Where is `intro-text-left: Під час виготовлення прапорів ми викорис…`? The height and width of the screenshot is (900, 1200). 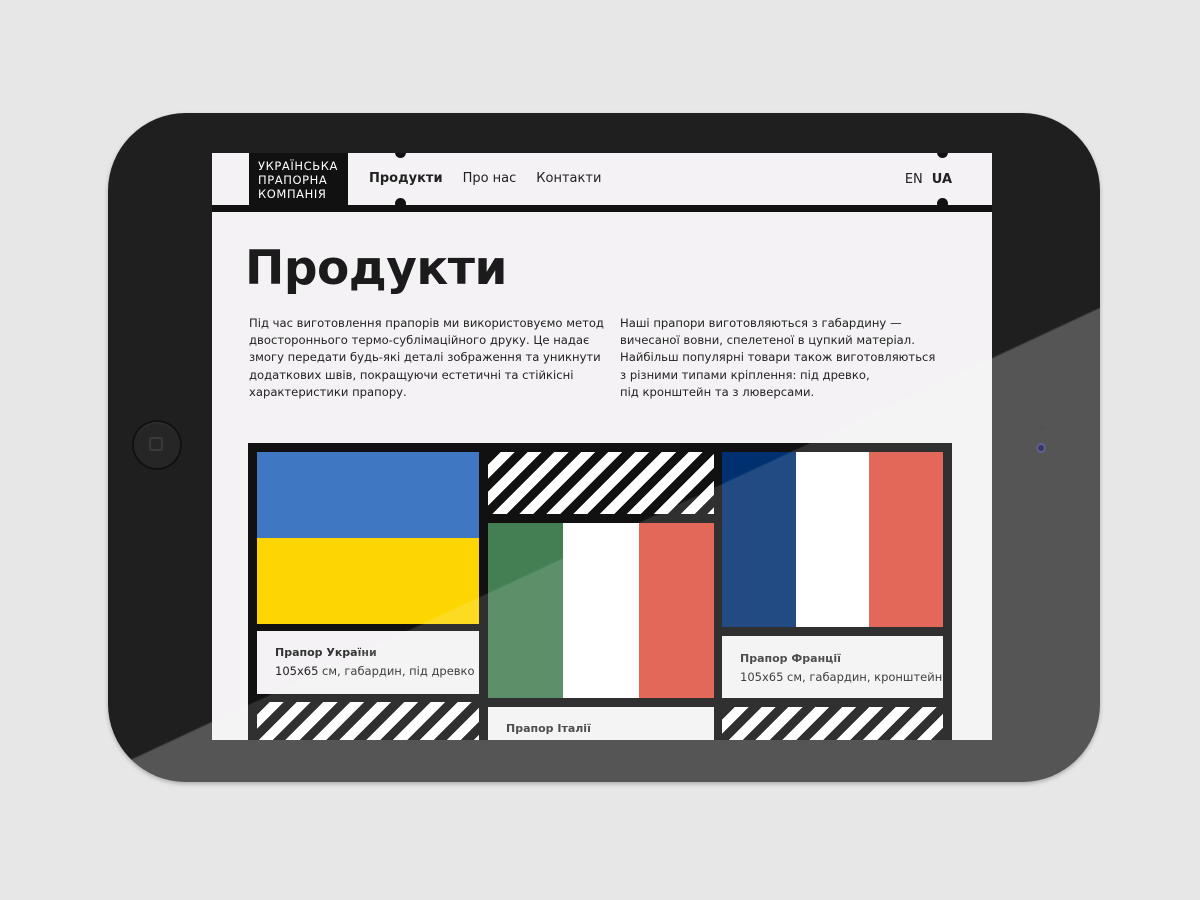 intro-text-left: Під час виготовлення прапорів ми викорис… is located at coordinates (426, 358).